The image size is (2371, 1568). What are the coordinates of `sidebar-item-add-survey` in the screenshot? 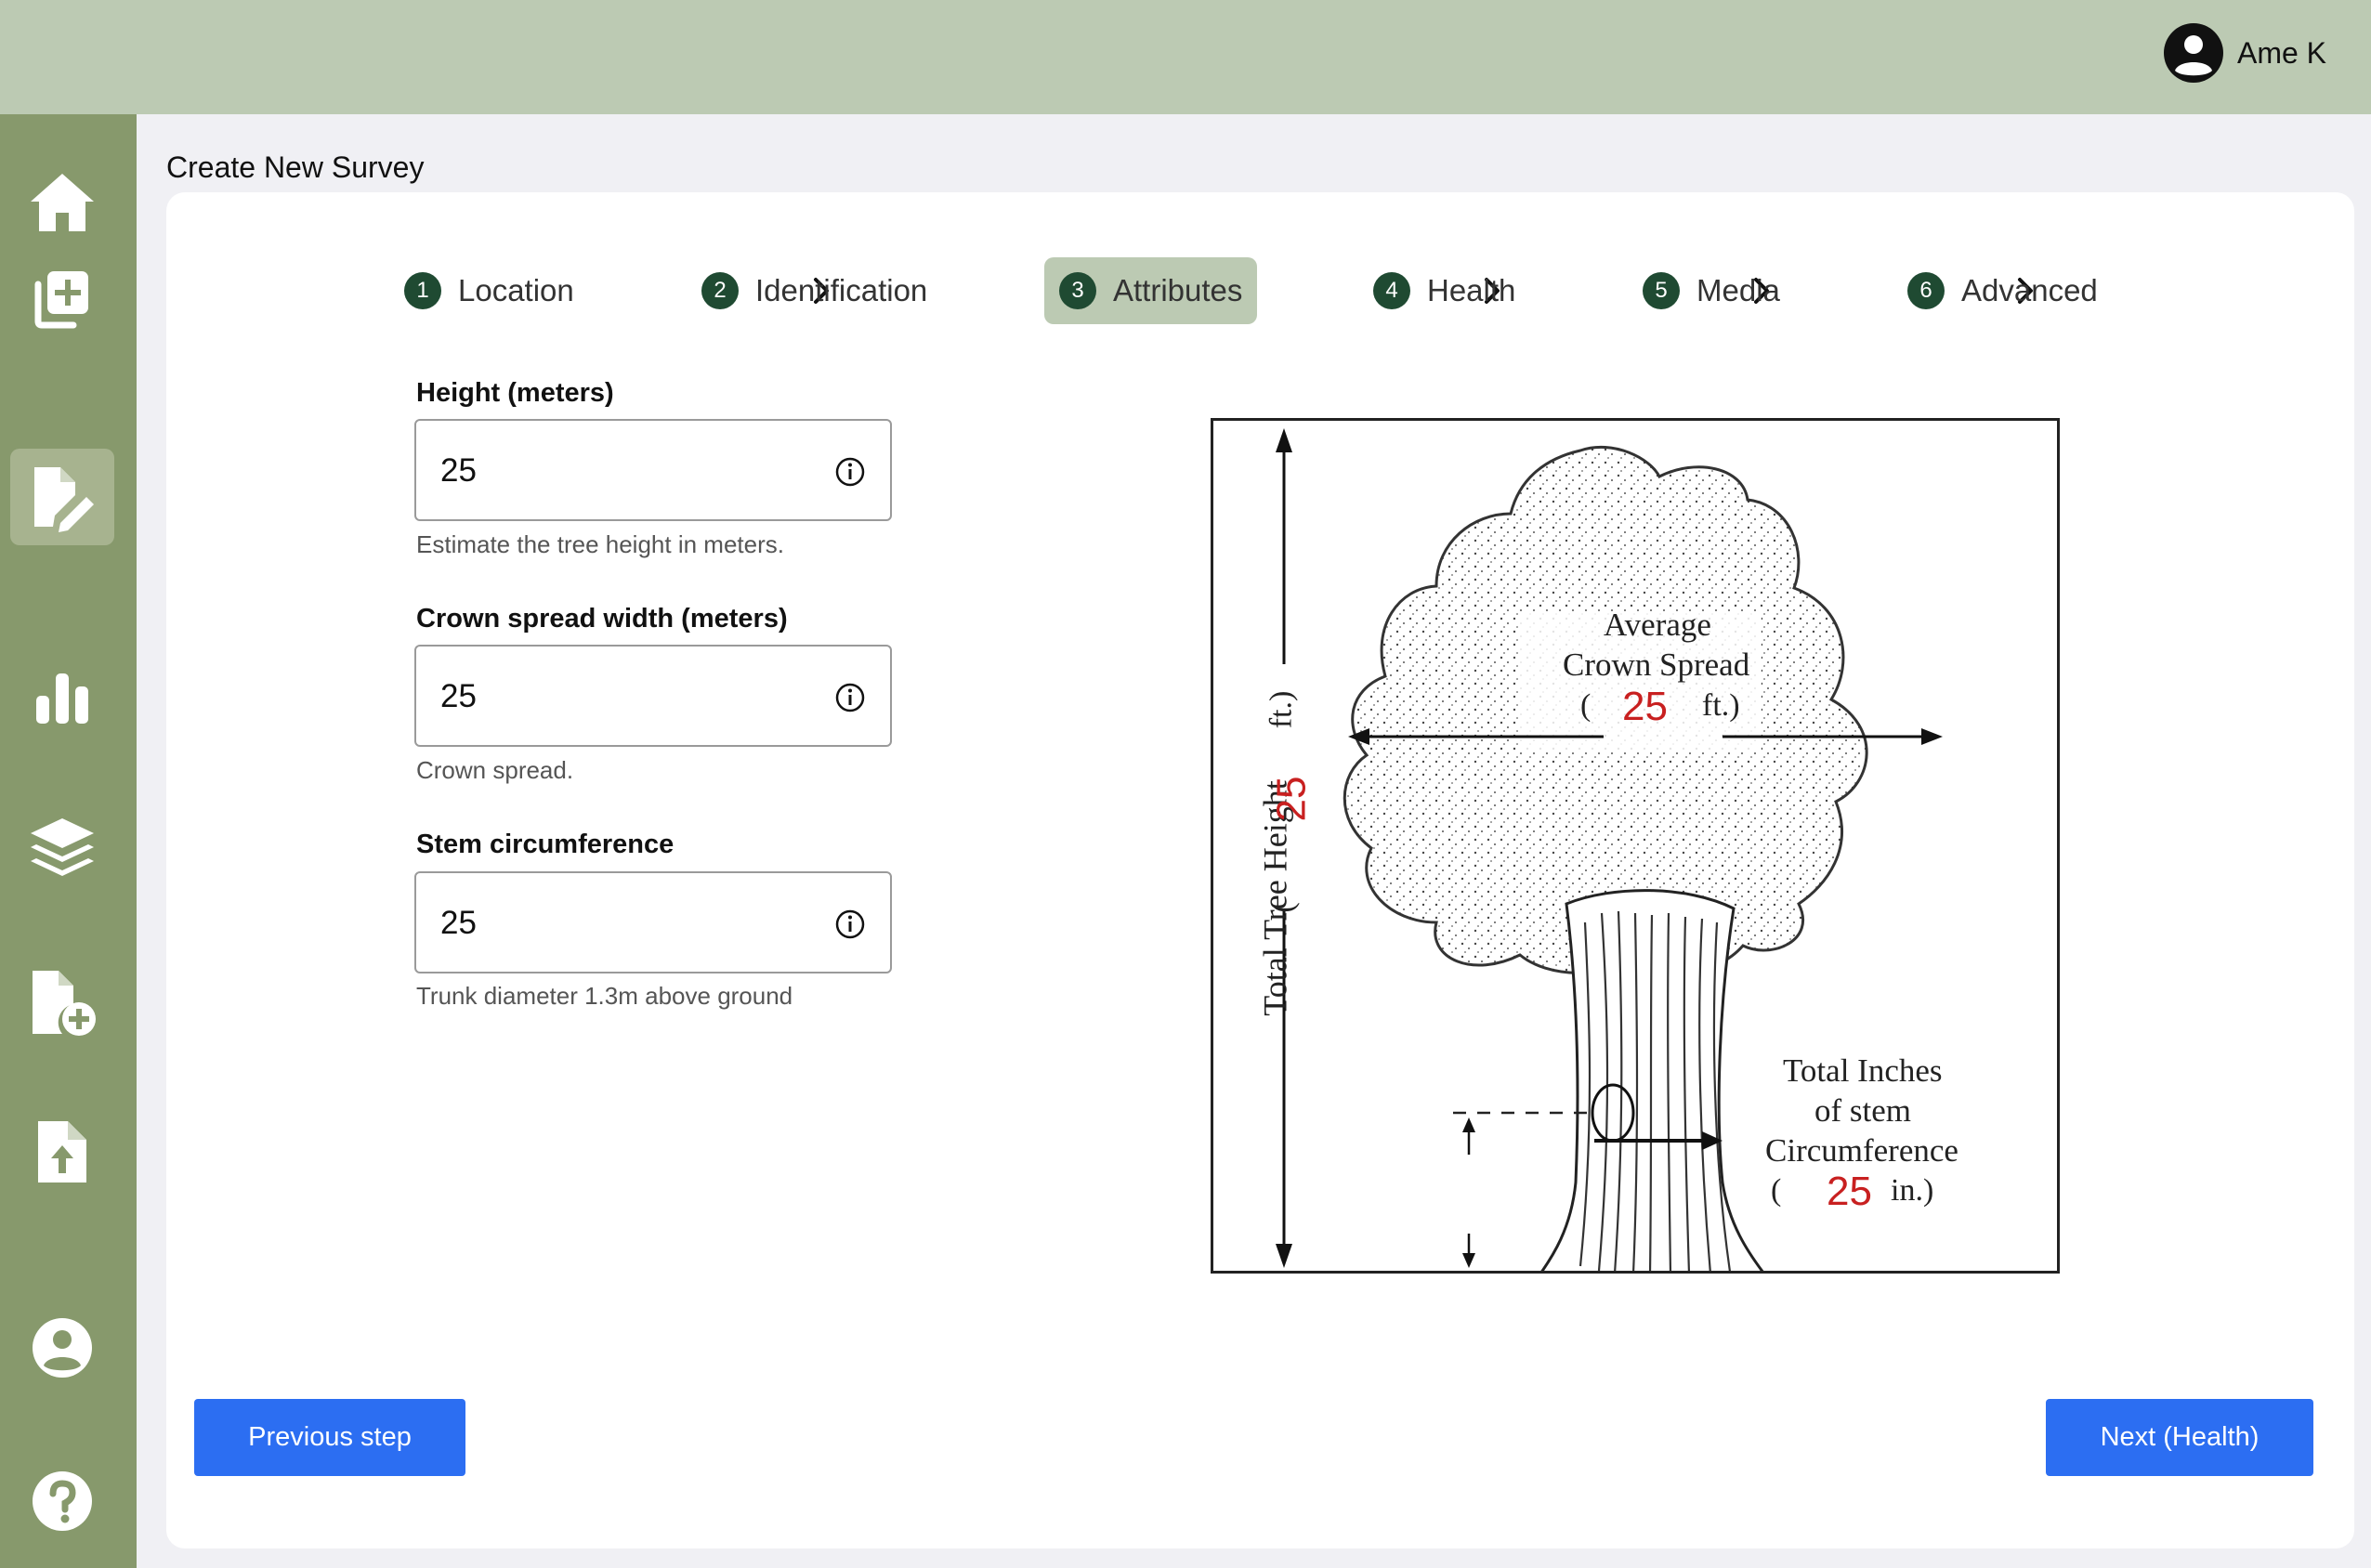 It's located at (62, 298).